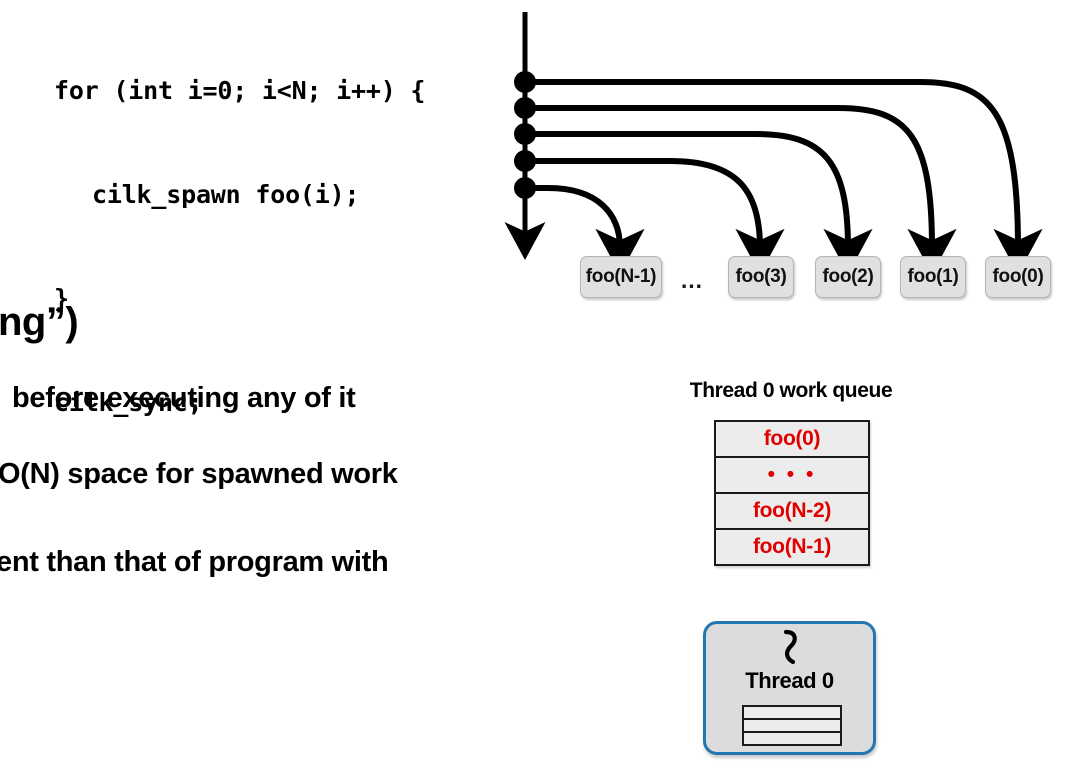 The height and width of the screenshot is (762, 1070). I want to click on spawn-box-foo-3: foo(3), so click(761, 277).